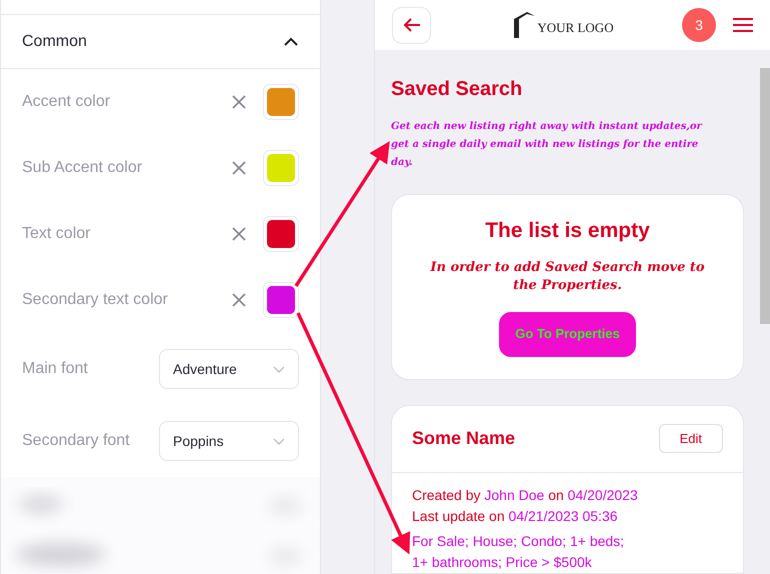 This screenshot has height=574, width=770. I want to click on logo-icon, so click(524, 25).